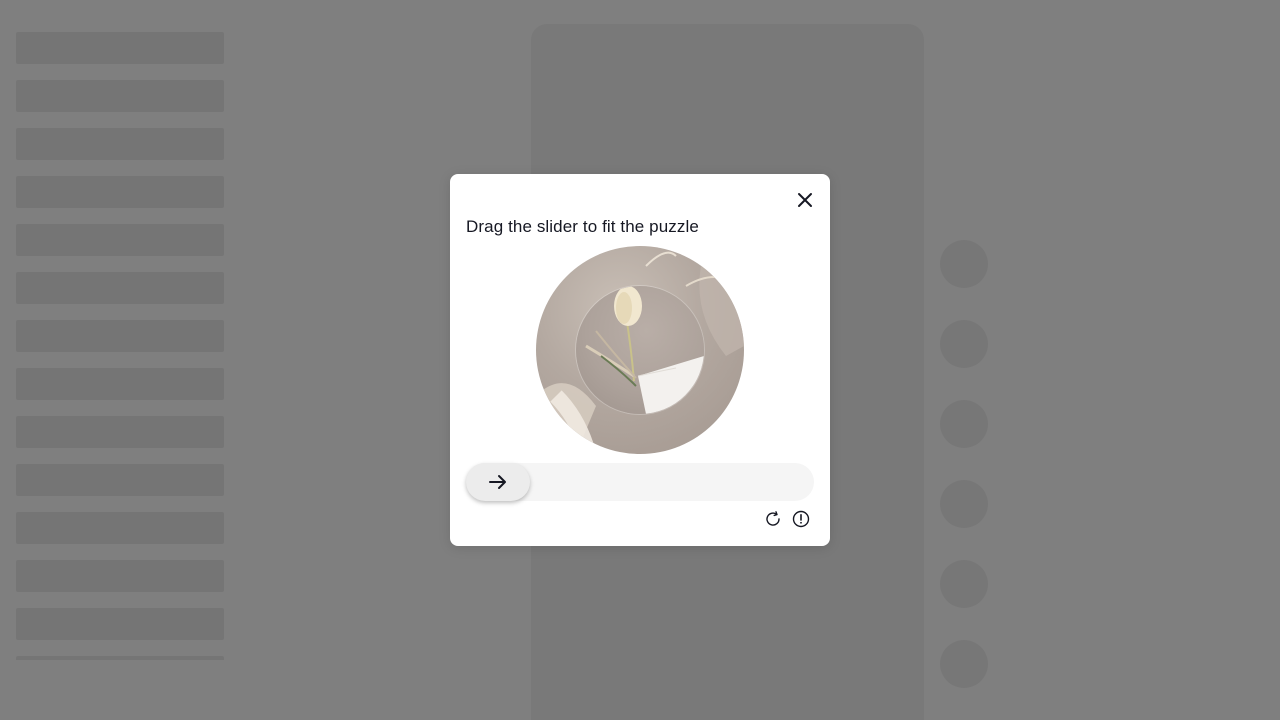  I want to click on close-icon, so click(805, 200).